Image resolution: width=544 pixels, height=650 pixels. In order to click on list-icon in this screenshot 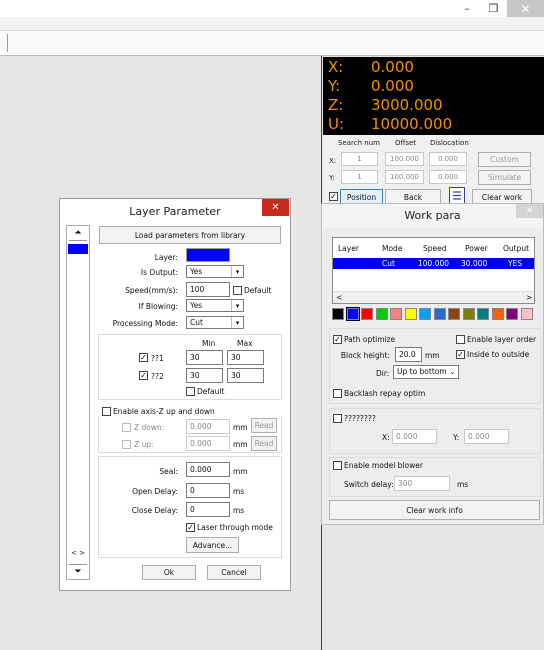, I will do `click(457, 195)`.